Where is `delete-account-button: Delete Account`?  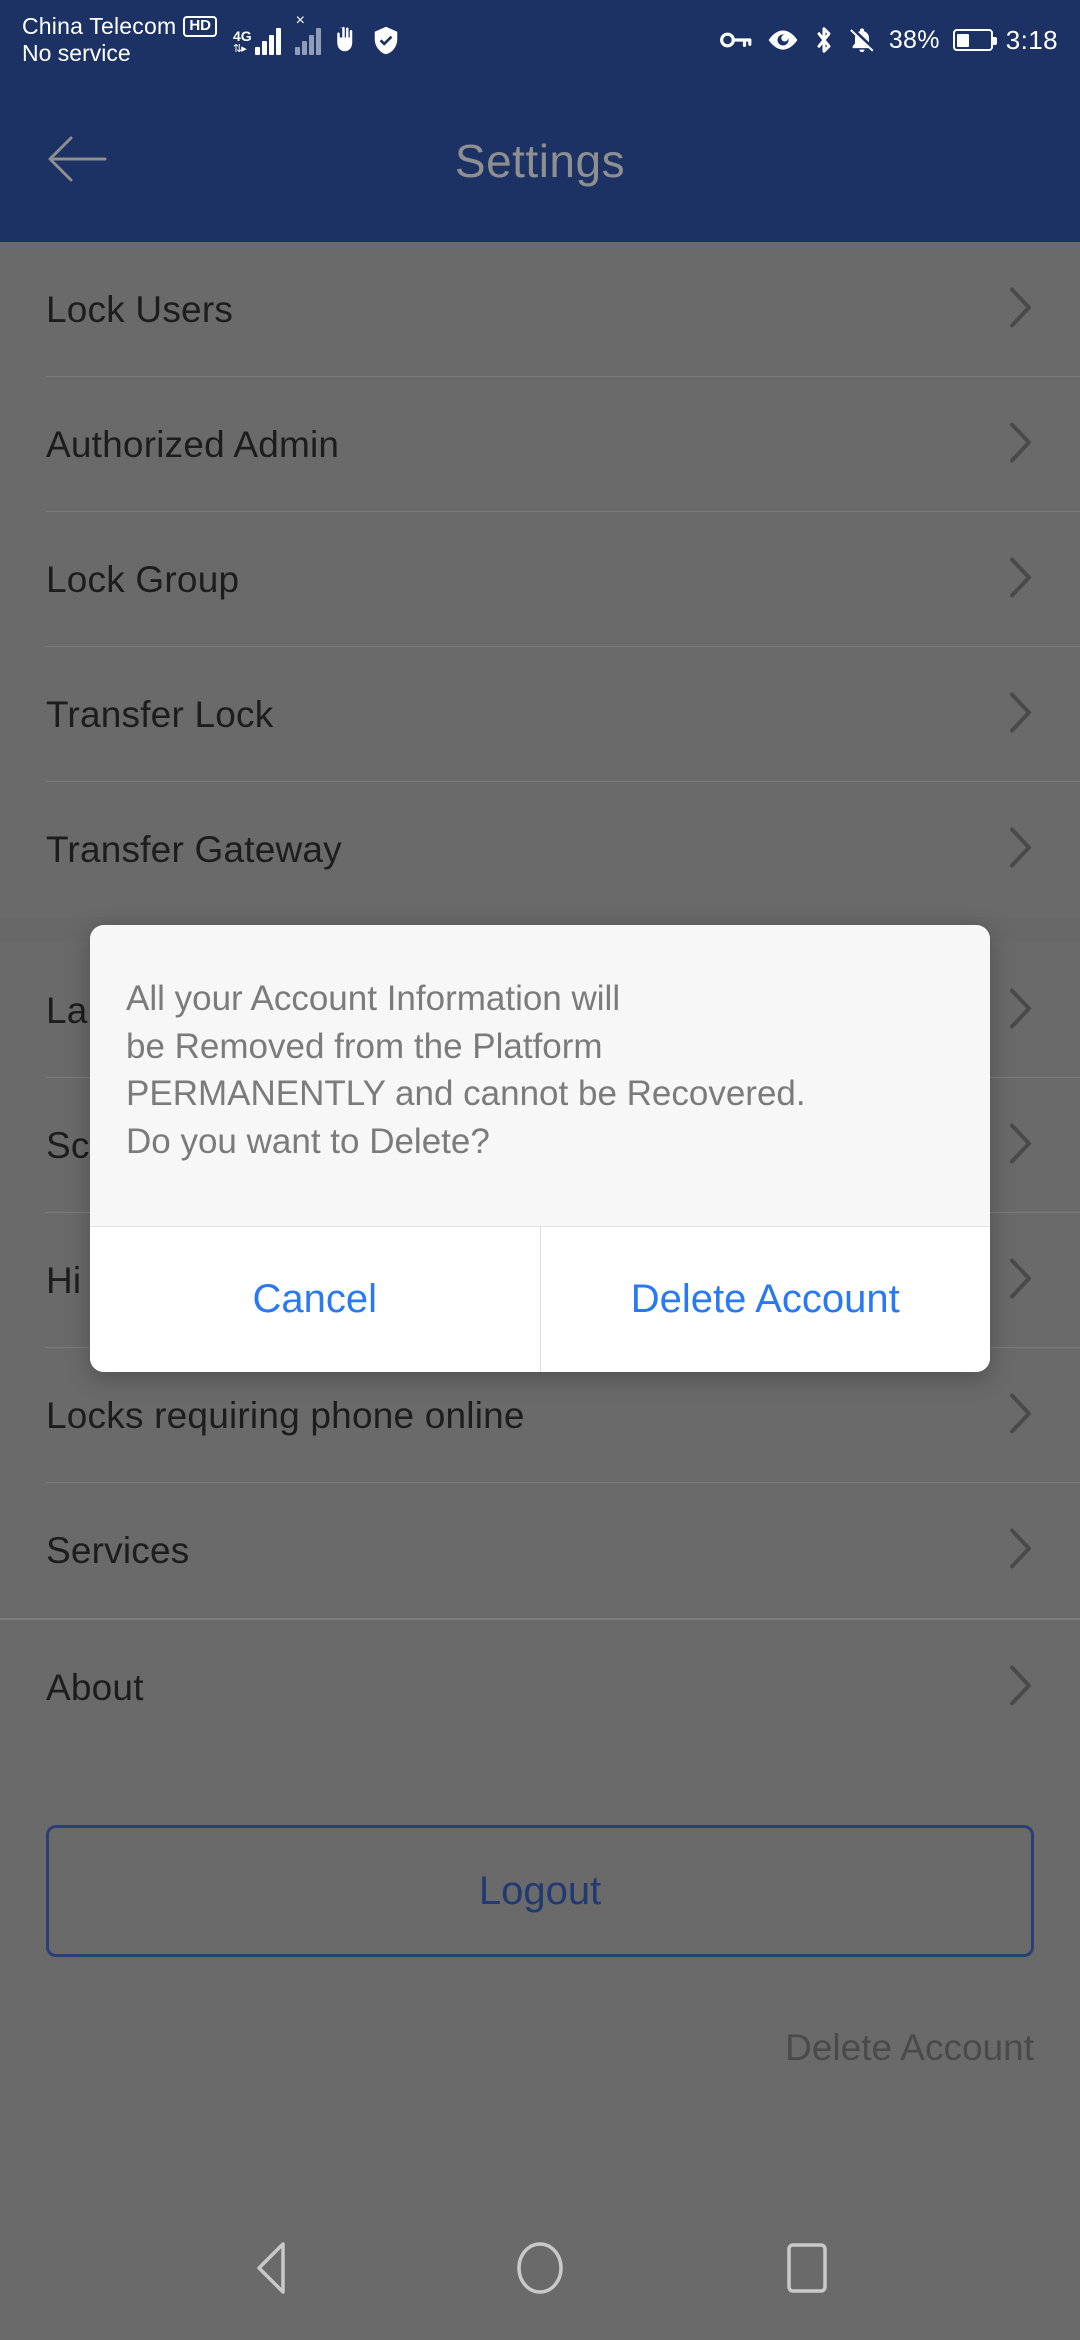 delete-account-button: Delete Account is located at coordinates (764, 1299).